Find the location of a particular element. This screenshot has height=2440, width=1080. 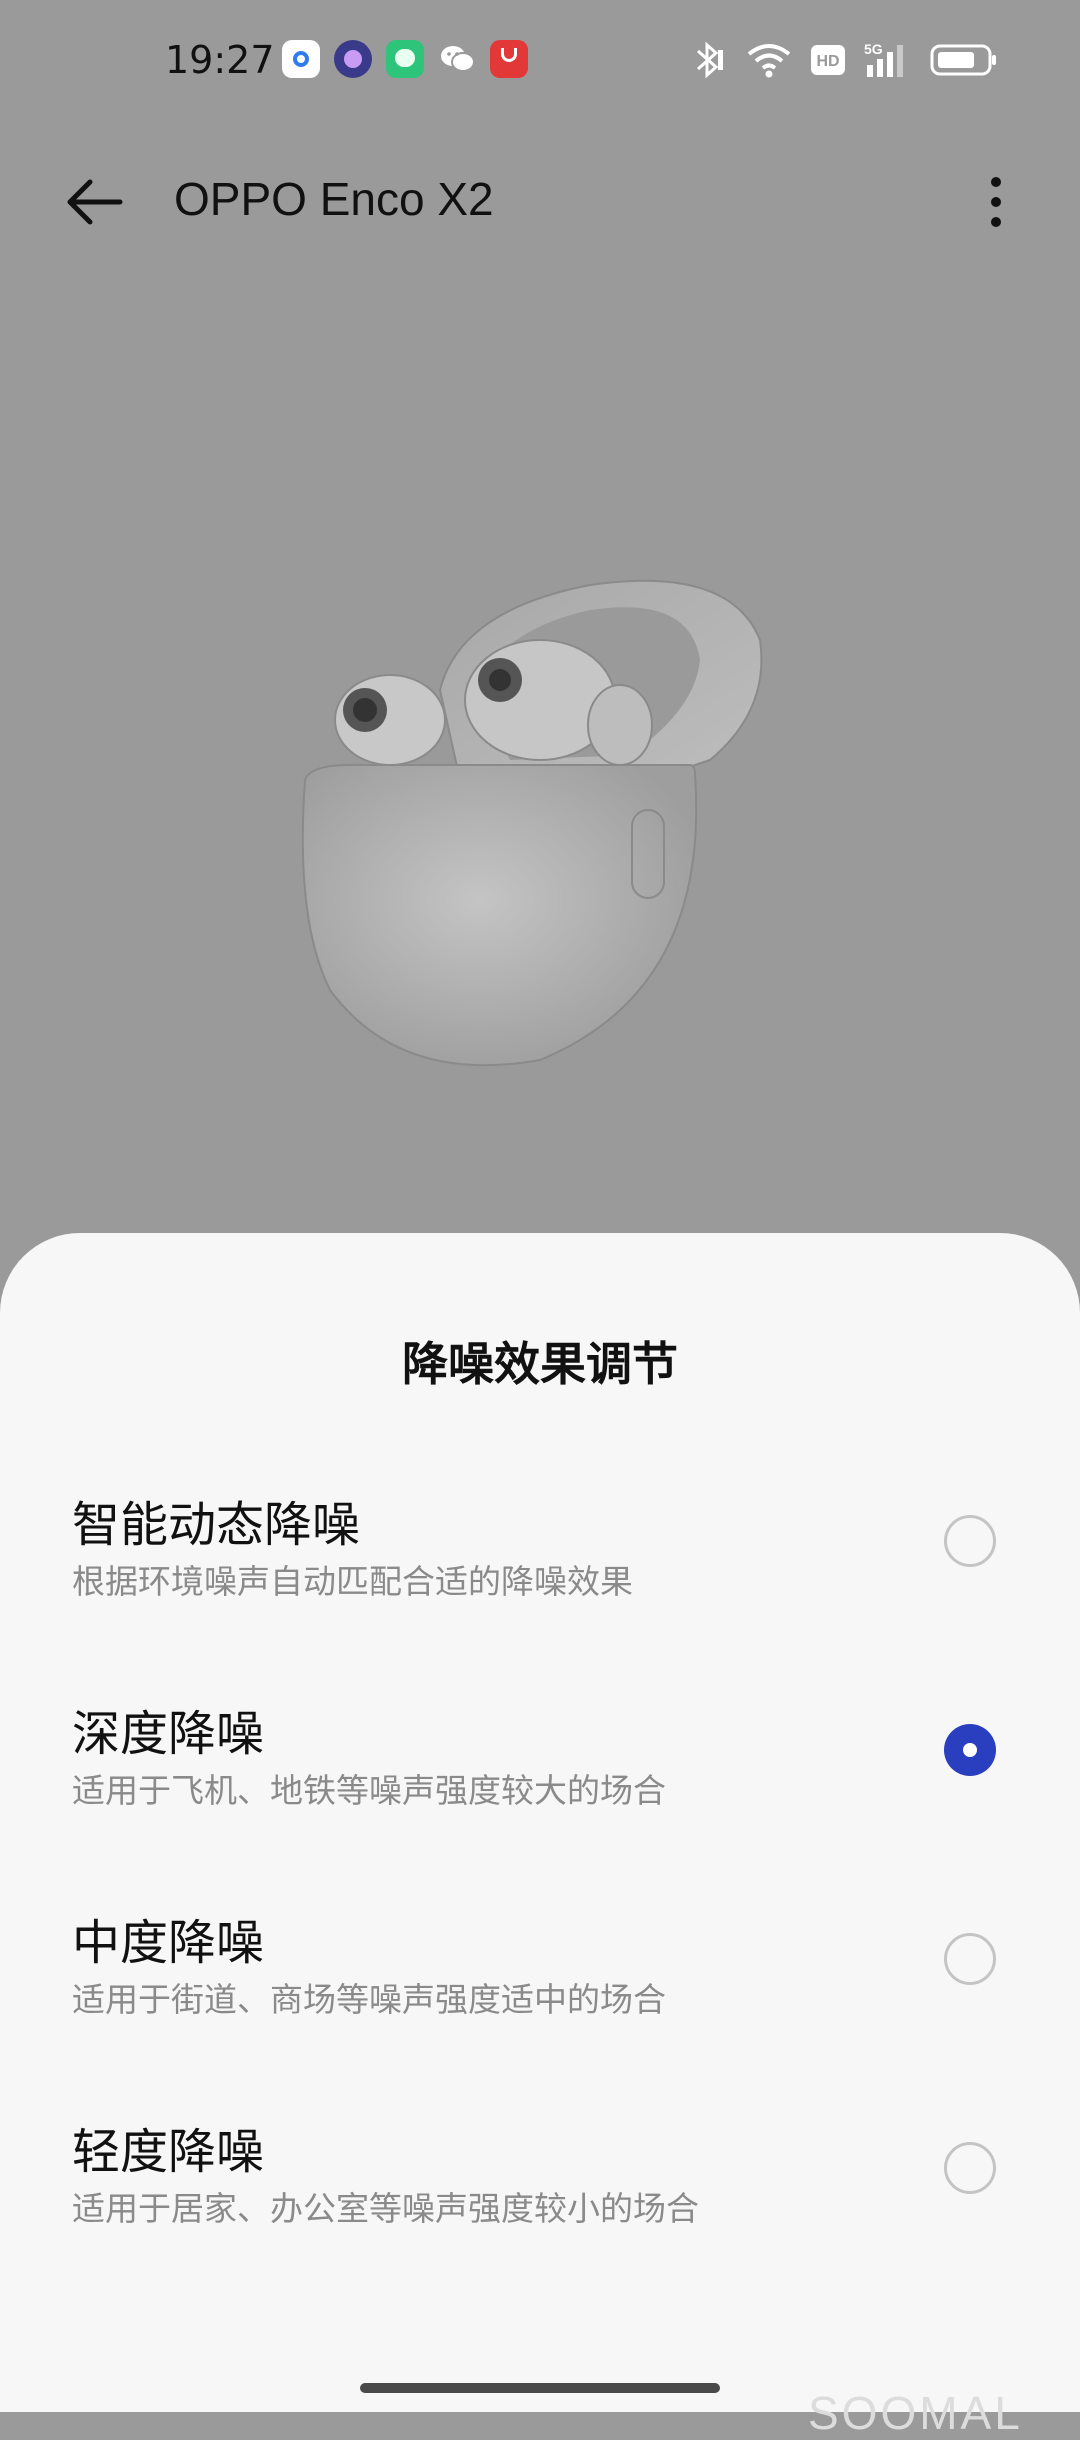

option-title: 智能动态降噪 is located at coordinates (216, 1525).